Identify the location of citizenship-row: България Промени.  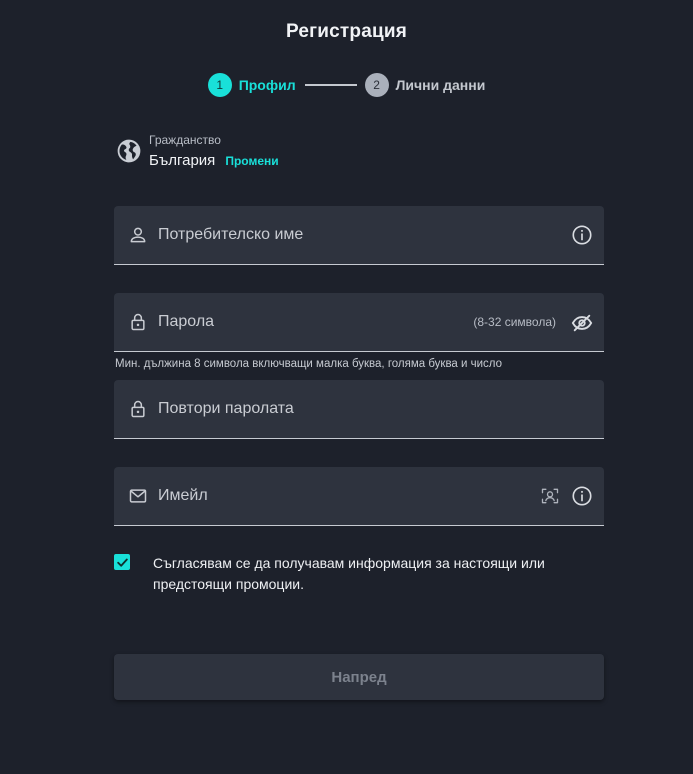
(214, 160).